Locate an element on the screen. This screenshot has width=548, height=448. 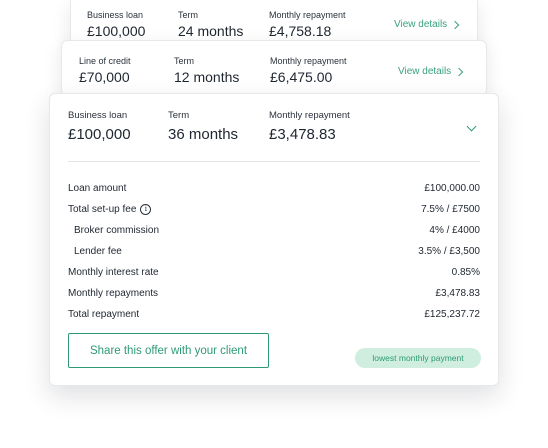
term-column: Term 36 months is located at coordinates (203, 126).